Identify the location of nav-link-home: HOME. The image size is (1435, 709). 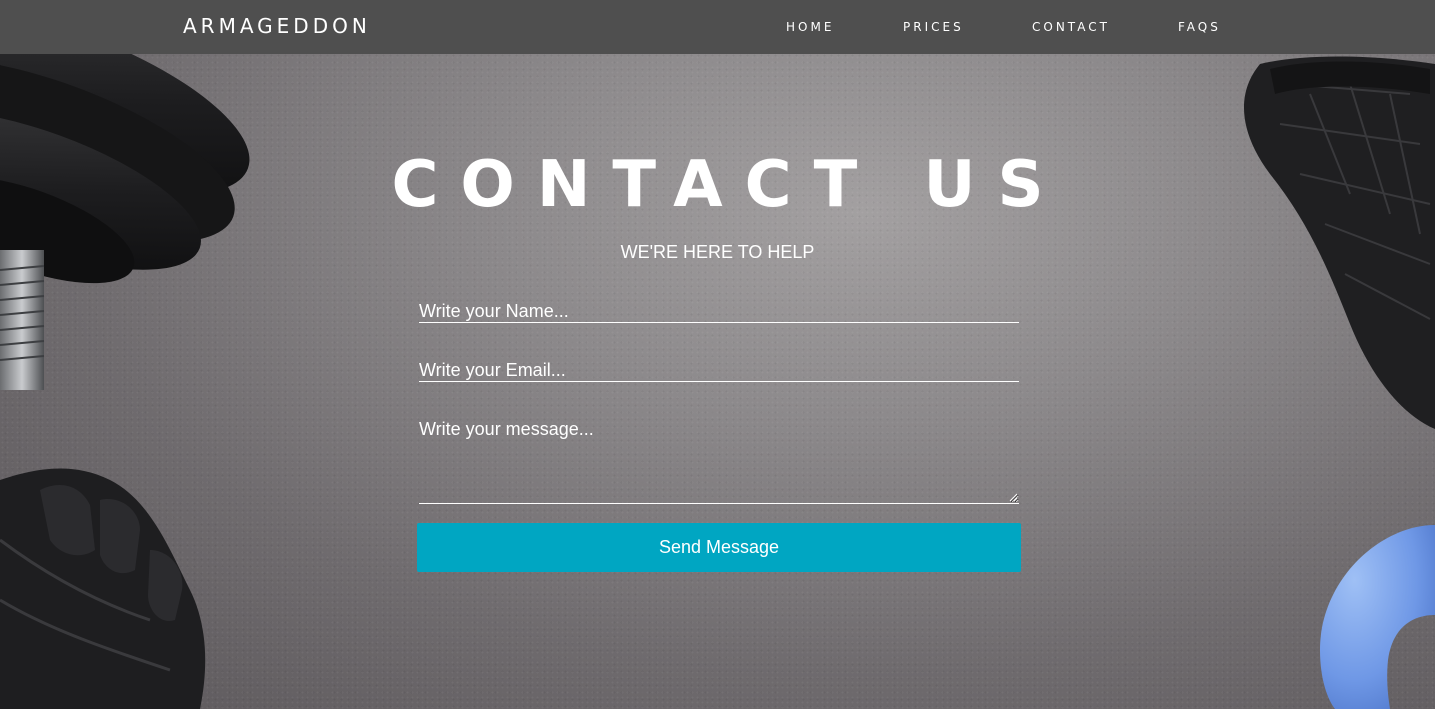
(810, 27).